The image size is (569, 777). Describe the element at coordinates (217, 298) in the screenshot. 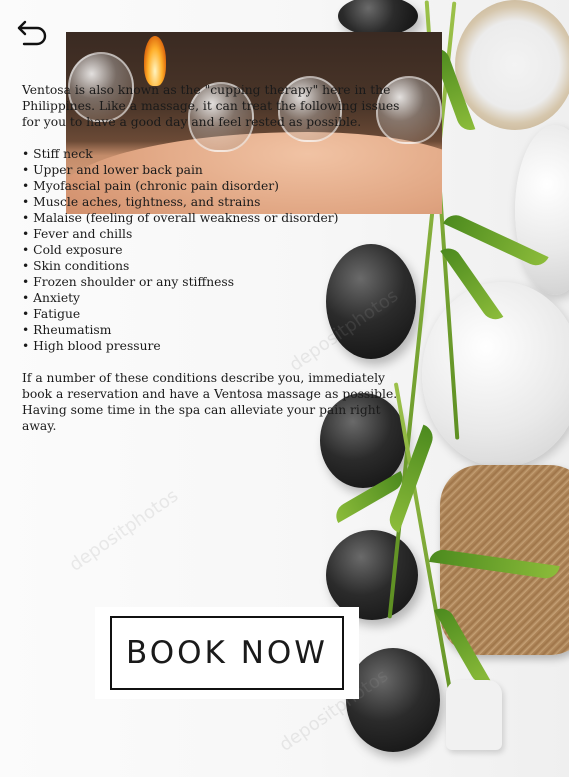

I see `list-item: Anxiety` at that location.